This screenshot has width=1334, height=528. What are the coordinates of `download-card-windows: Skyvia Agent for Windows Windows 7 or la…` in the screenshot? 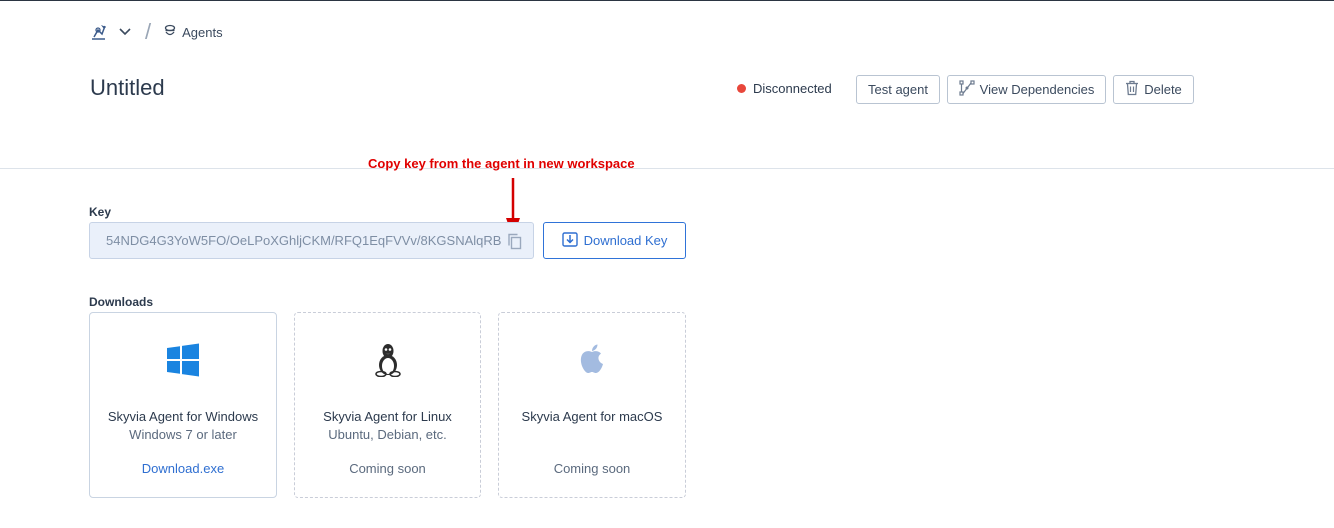 It's located at (183, 405).